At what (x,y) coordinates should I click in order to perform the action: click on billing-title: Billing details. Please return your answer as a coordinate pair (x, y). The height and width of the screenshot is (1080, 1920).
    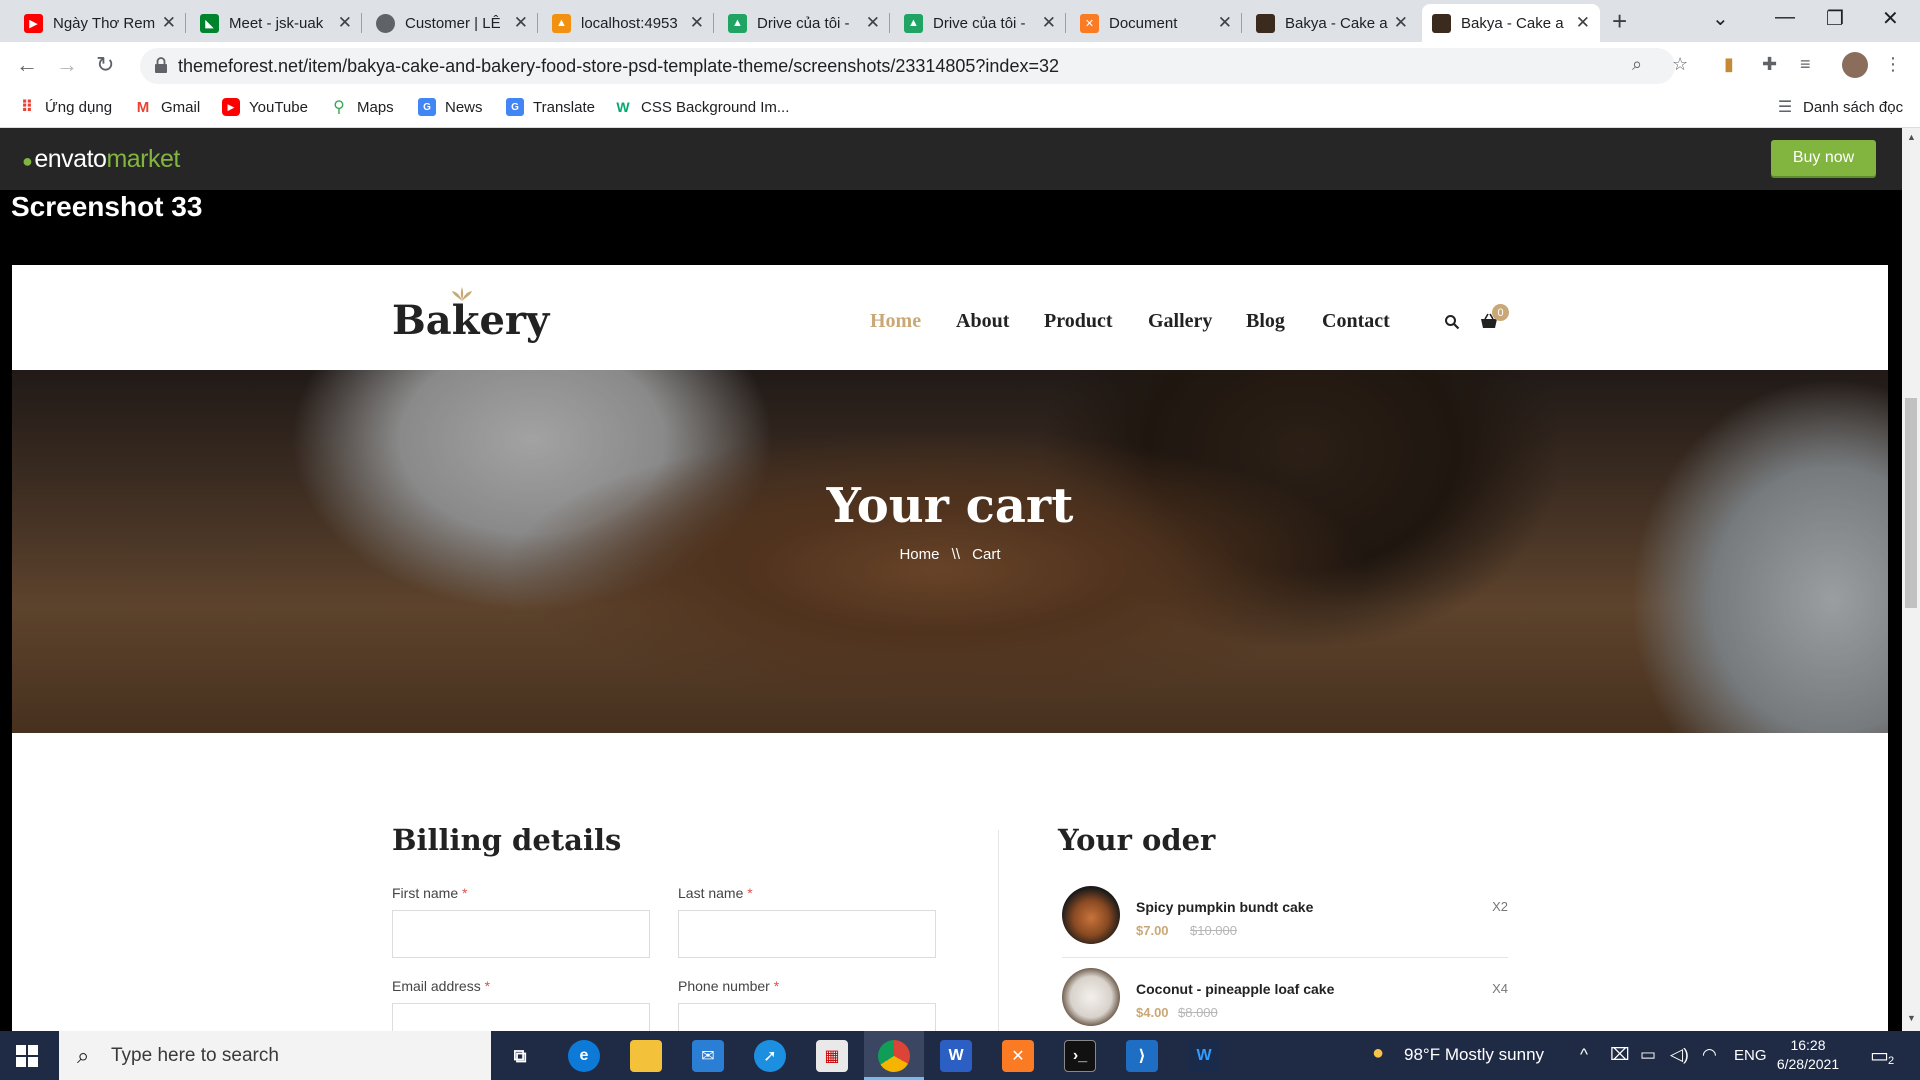
    Looking at the image, I should click on (507, 840).